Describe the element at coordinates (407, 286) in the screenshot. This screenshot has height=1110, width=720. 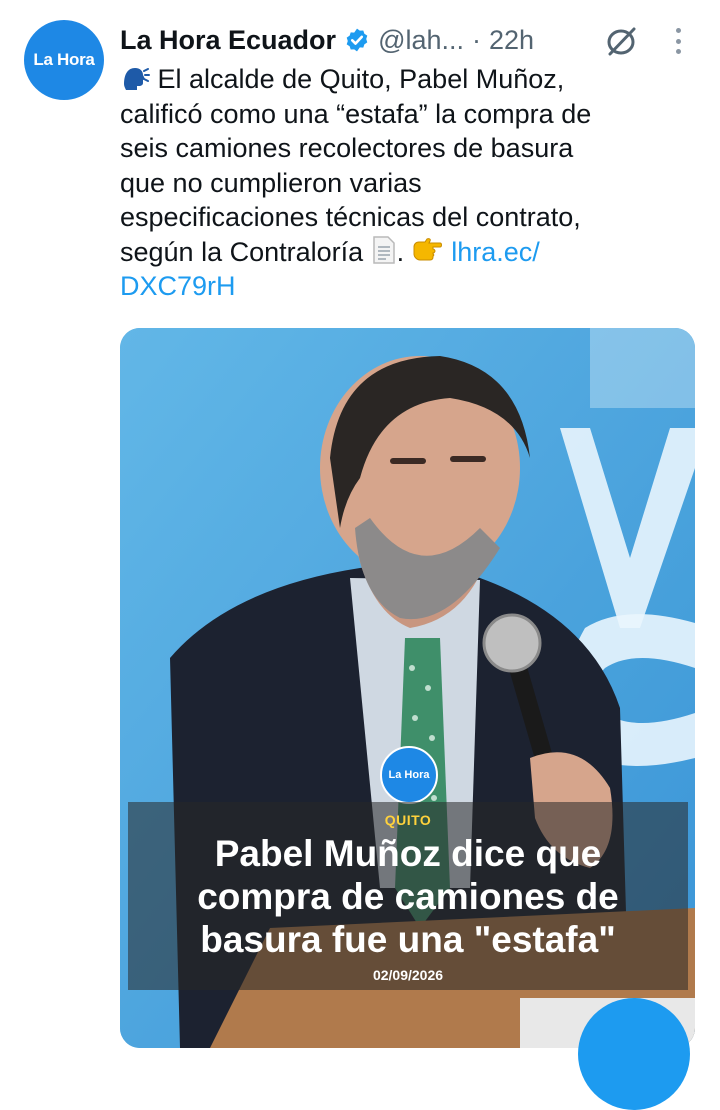
I see `tweet-link-continued: DXC79rH` at that location.